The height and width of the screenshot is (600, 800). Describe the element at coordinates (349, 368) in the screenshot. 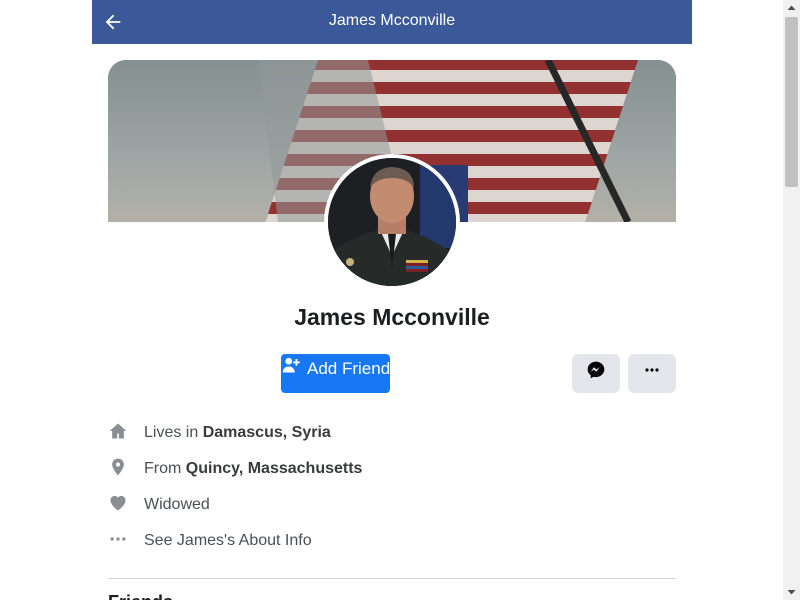

I see `add-friend-label: Add Friend` at that location.